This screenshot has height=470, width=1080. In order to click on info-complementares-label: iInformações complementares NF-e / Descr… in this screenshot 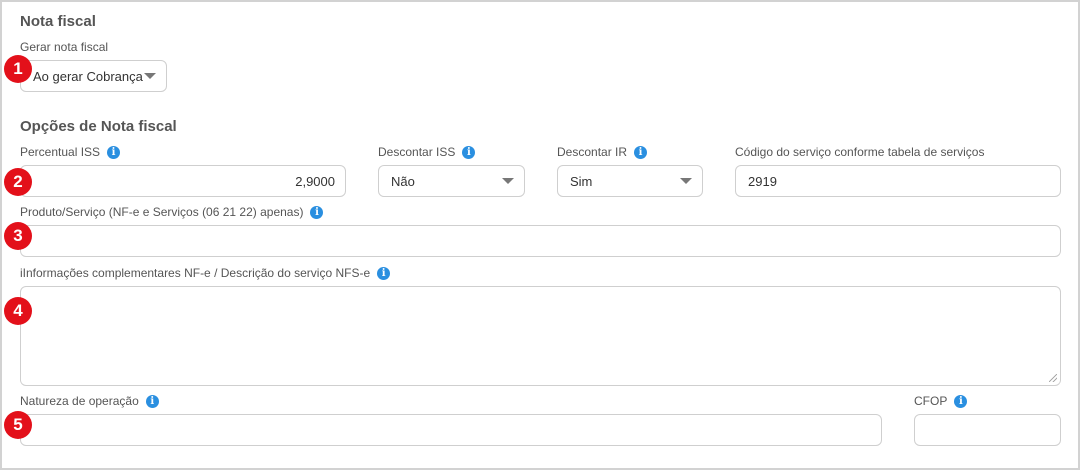, I will do `click(205, 273)`.